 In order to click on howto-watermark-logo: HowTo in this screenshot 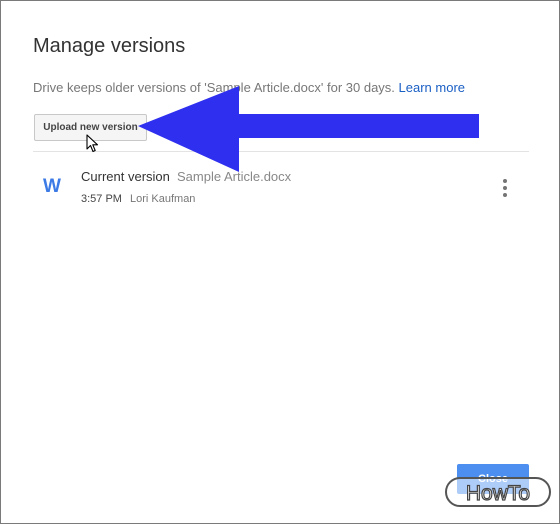, I will do `click(498, 492)`.